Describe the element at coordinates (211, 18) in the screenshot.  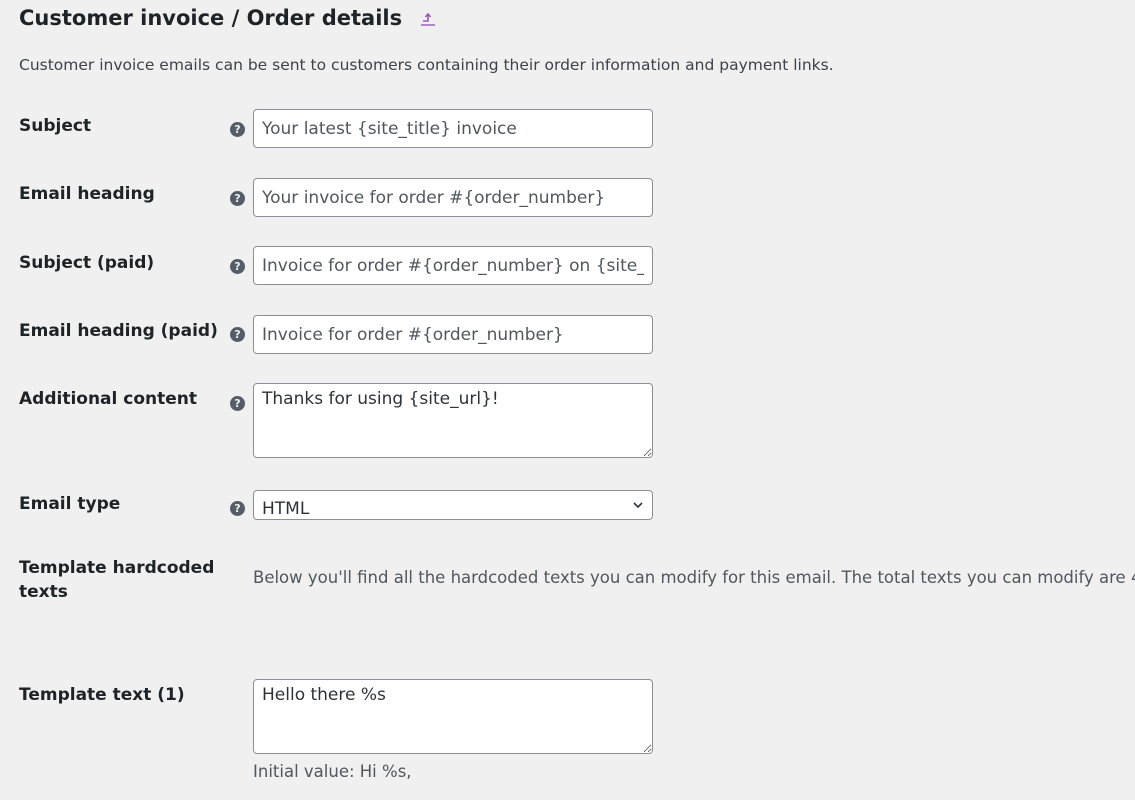
I see `page-title-text: Customer invoice / Order details` at that location.